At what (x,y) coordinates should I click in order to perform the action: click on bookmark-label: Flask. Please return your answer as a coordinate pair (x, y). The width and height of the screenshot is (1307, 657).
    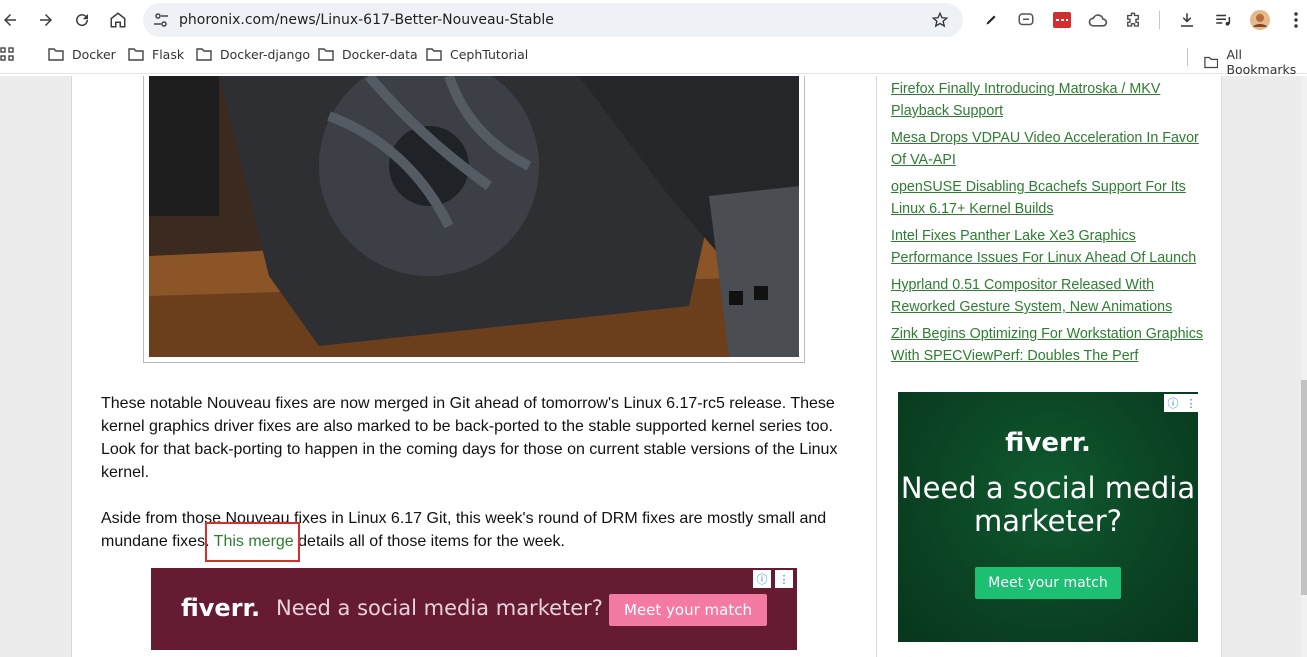
    Looking at the image, I should click on (168, 54).